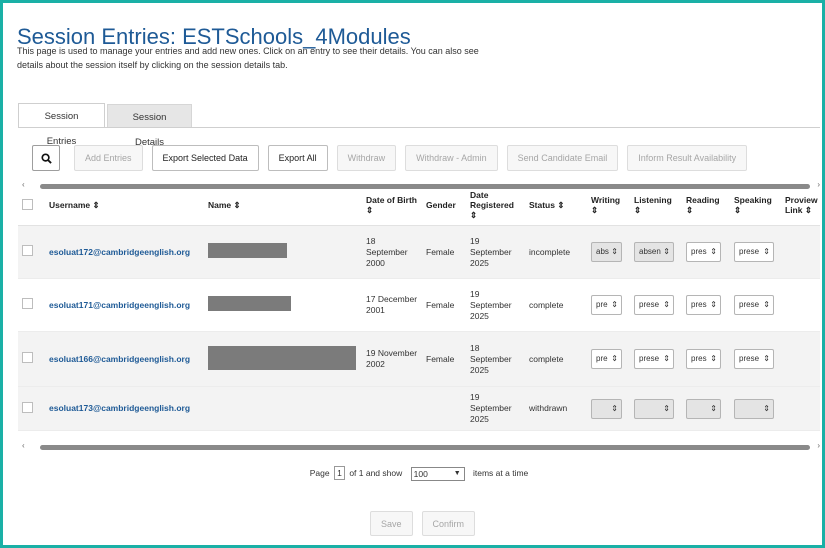 This screenshot has width=825, height=548. Describe the element at coordinates (444, 408) in the screenshot. I see `gender-cell` at that location.